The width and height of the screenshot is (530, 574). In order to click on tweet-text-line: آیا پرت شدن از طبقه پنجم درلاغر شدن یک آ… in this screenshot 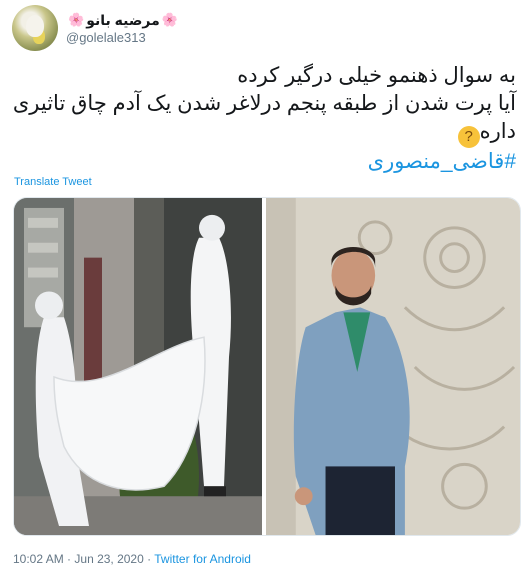, I will do `click(264, 103)`.